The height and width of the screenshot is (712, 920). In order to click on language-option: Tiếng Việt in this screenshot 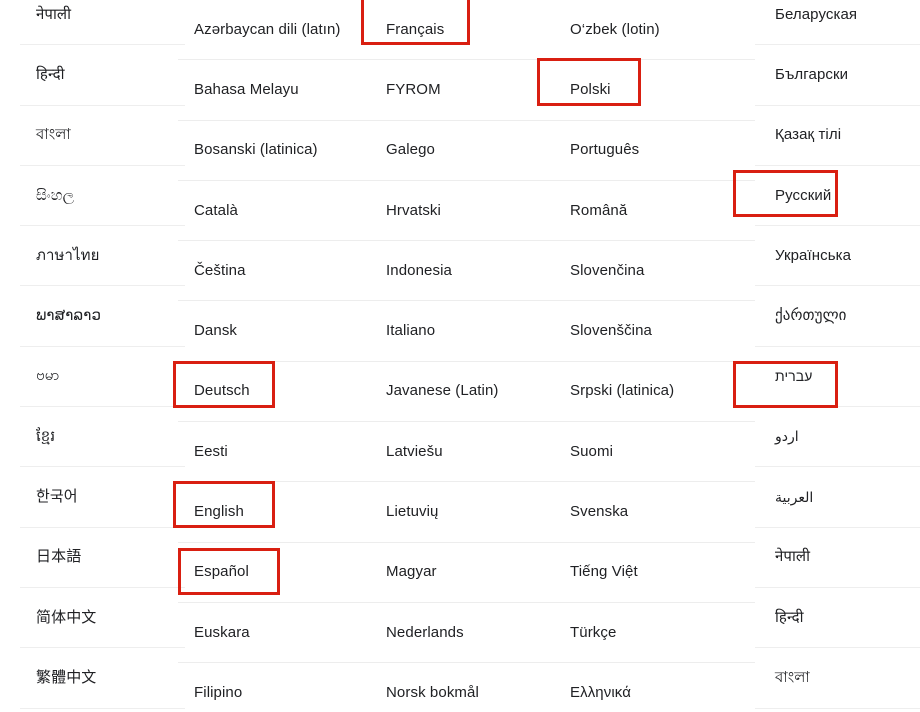, I will do `click(653, 573)`.